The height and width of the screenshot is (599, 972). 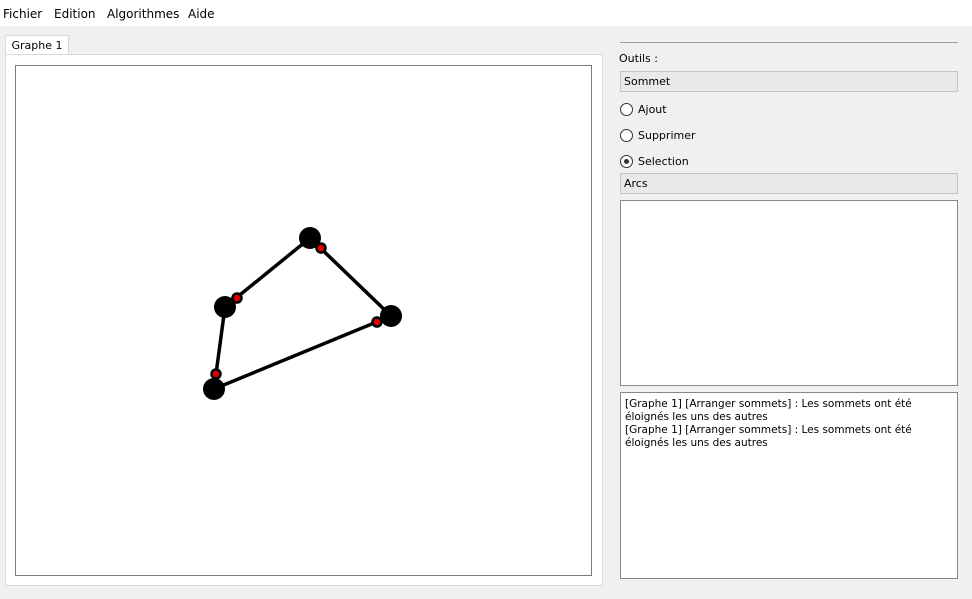 I want to click on vertex-section-header: Sommet, so click(x=789, y=81).